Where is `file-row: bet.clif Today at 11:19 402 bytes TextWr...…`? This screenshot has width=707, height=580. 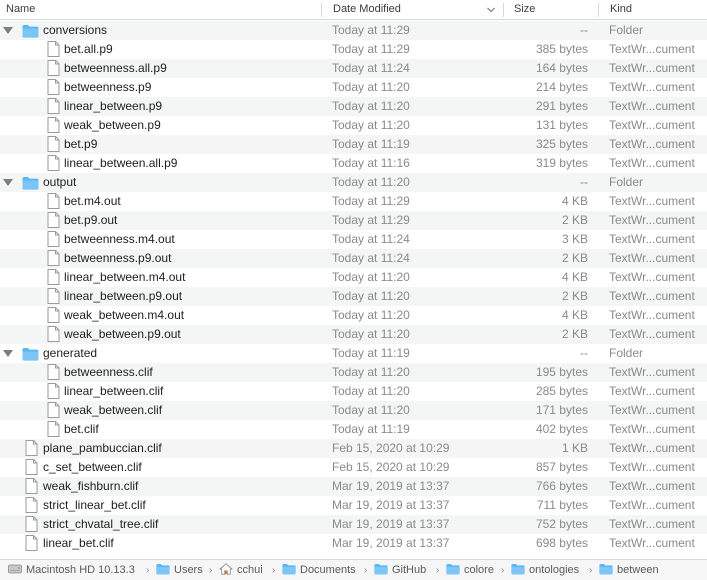 file-row: bet.clif Today at 11:19 402 bytes TextWr...… is located at coordinates (353, 429).